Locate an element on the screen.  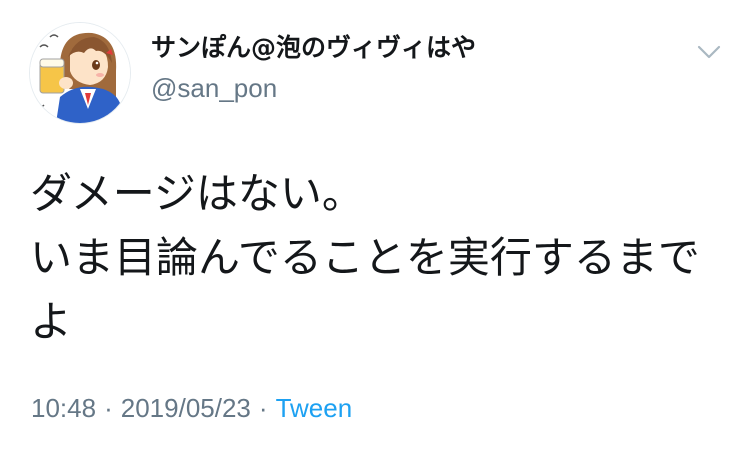
chevron-down-icon is located at coordinates (709, 52).